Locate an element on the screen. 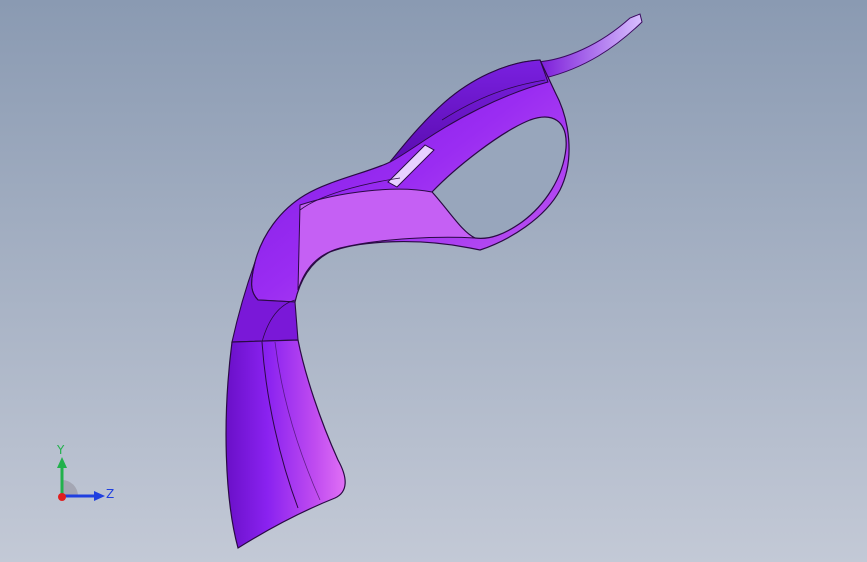  triad-z-label: Z is located at coordinates (110, 494).